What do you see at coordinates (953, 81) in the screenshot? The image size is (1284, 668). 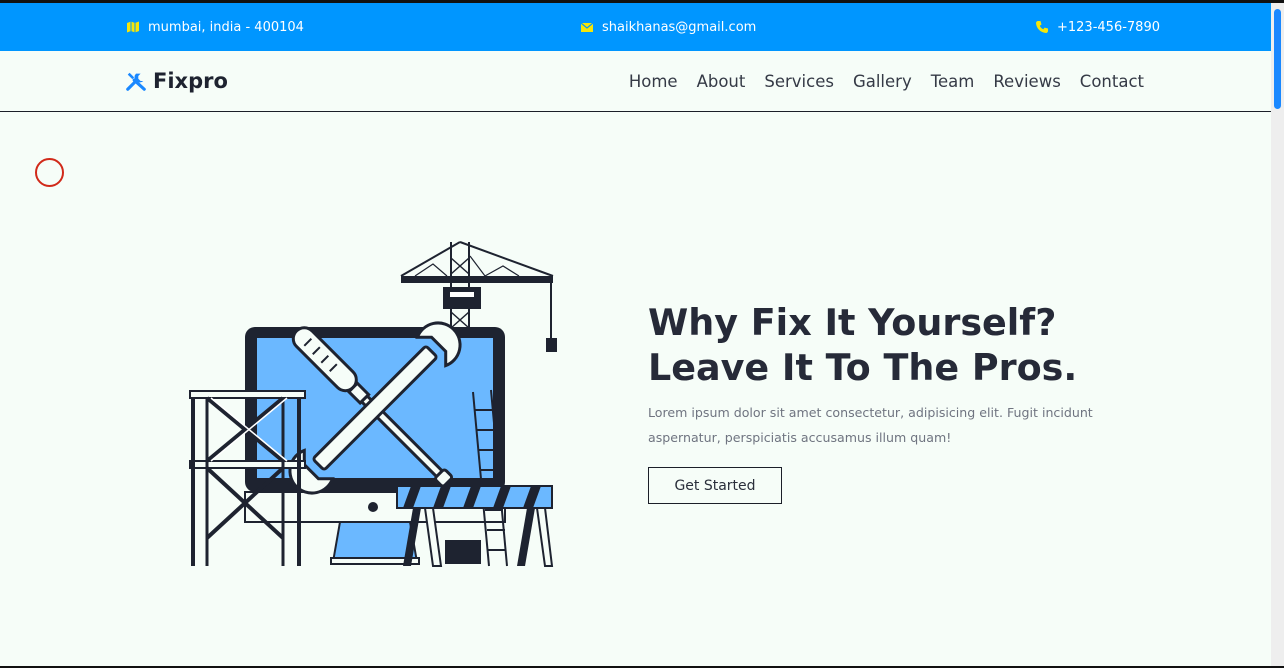 I see `nav-link-team: Team` at bounding box center [953, 81].